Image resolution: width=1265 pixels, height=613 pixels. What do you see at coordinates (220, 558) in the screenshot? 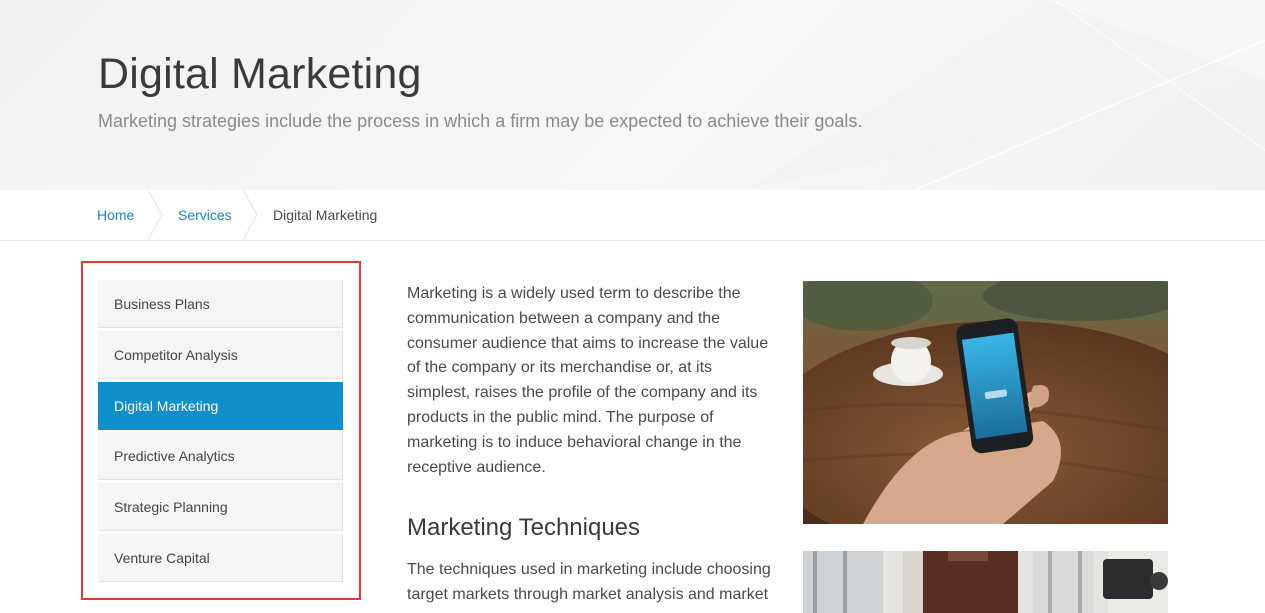
I see `sidebar-item-venture-capital: Venture Capital` at bounding box center [220, 558].